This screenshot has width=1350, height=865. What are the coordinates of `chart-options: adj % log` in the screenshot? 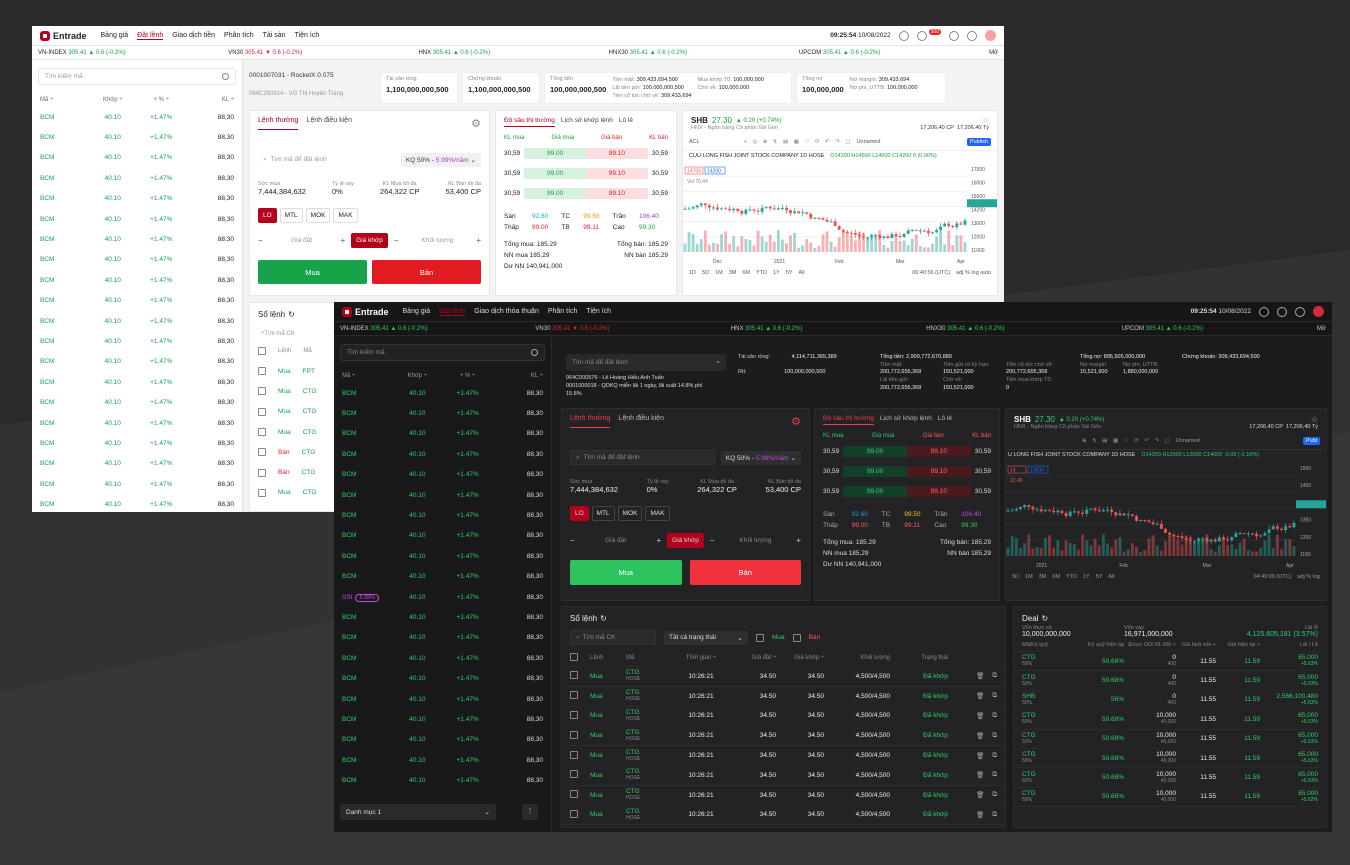 It's located at (1308, 577).